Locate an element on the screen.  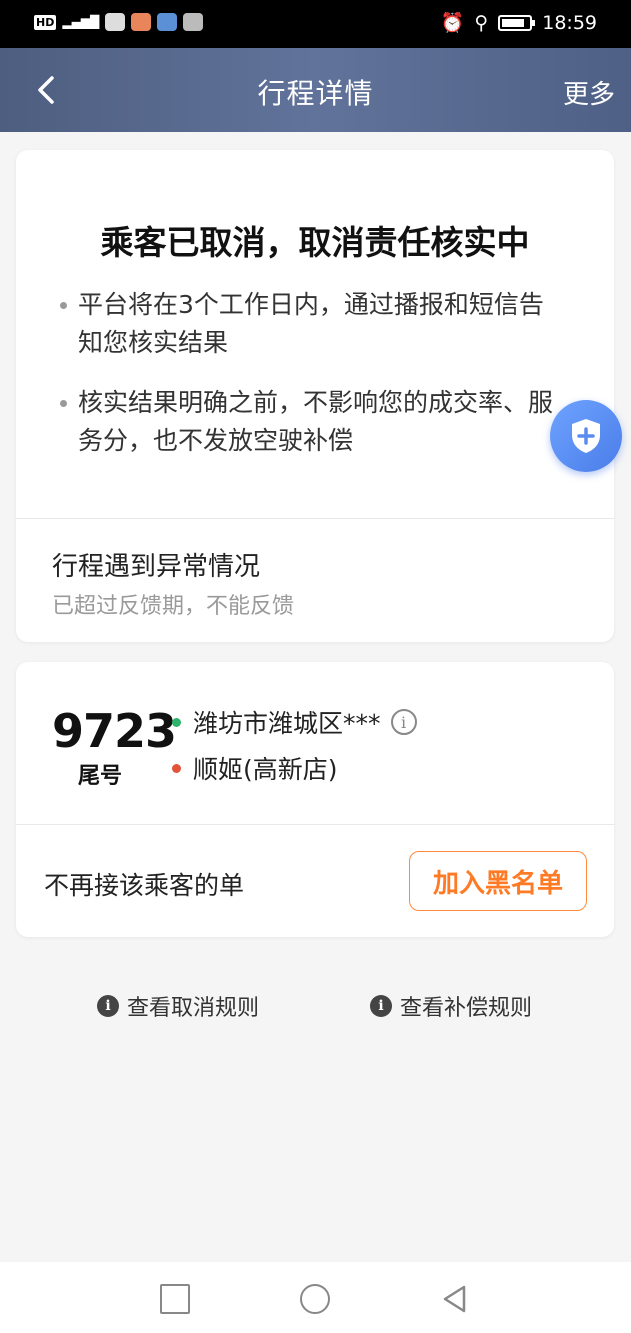
compensation-rules-label: 查看补偿规则 is located at coordinates (466, 1008).